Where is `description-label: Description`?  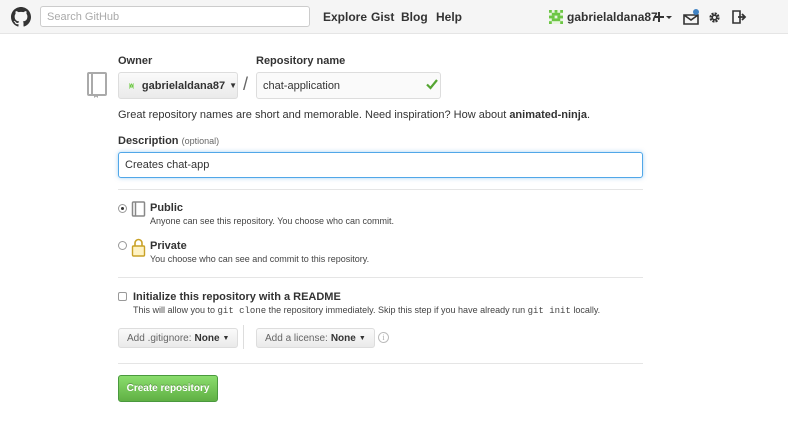
description-label: Description is located at coordinates (148, 141).